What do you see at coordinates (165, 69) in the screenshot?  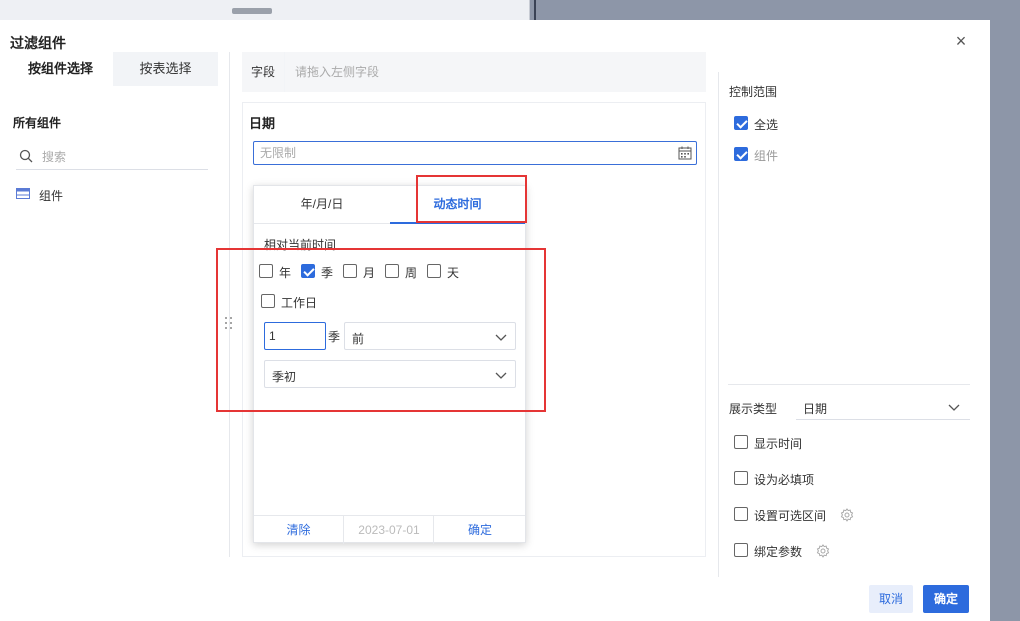 I see `tab-by-table: 按表选择` at bounding box center [165, 69].